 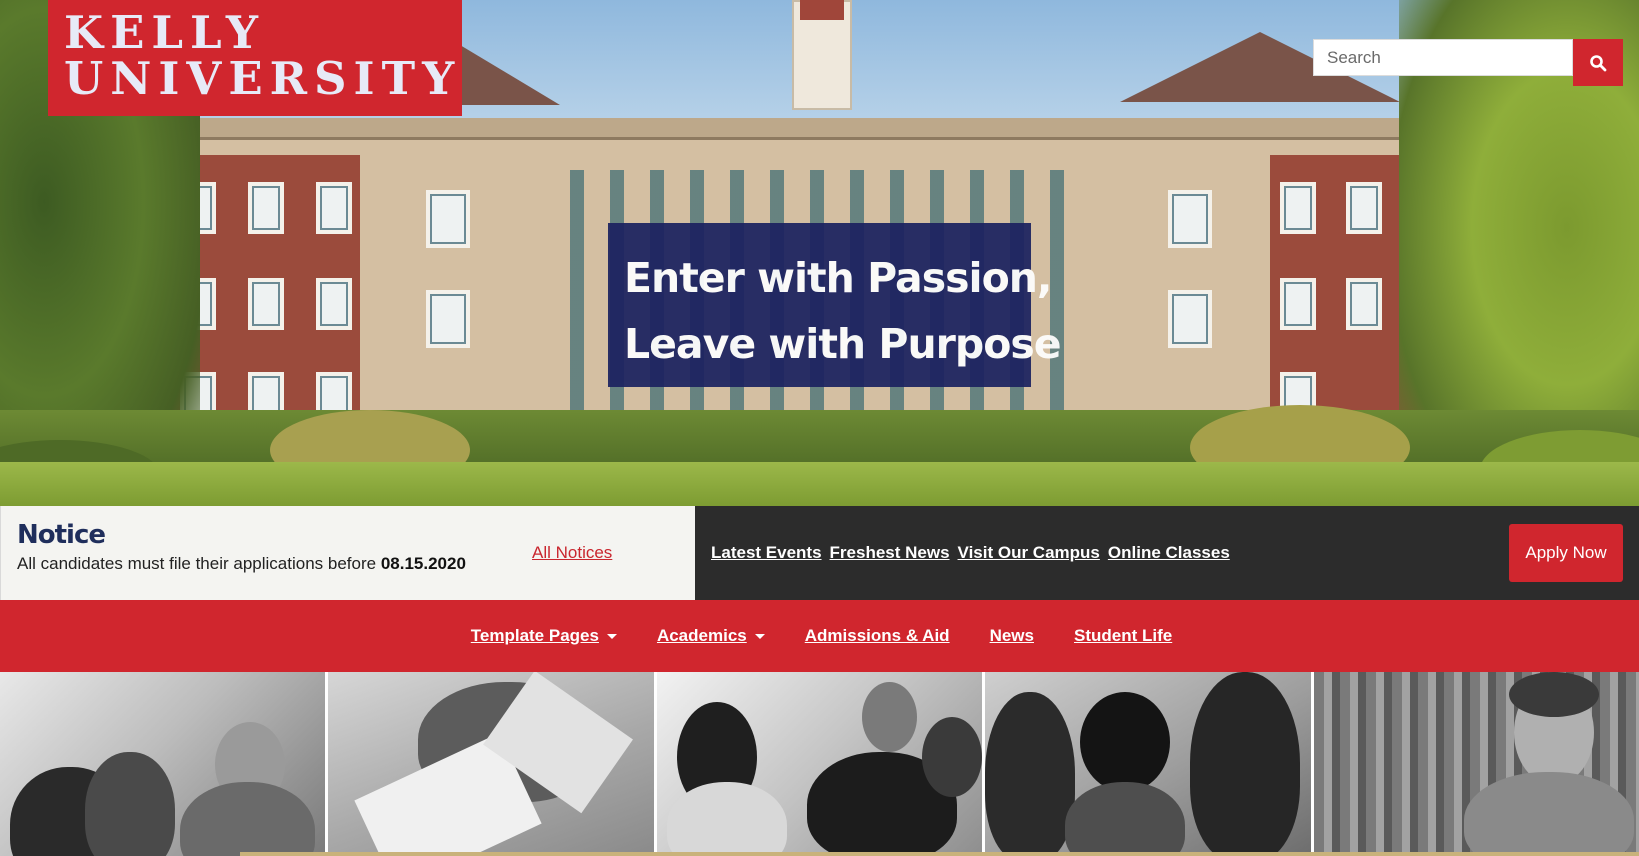 I want to click on tagline-line-1: Enter with Passion,, so click(x=838, y=278).